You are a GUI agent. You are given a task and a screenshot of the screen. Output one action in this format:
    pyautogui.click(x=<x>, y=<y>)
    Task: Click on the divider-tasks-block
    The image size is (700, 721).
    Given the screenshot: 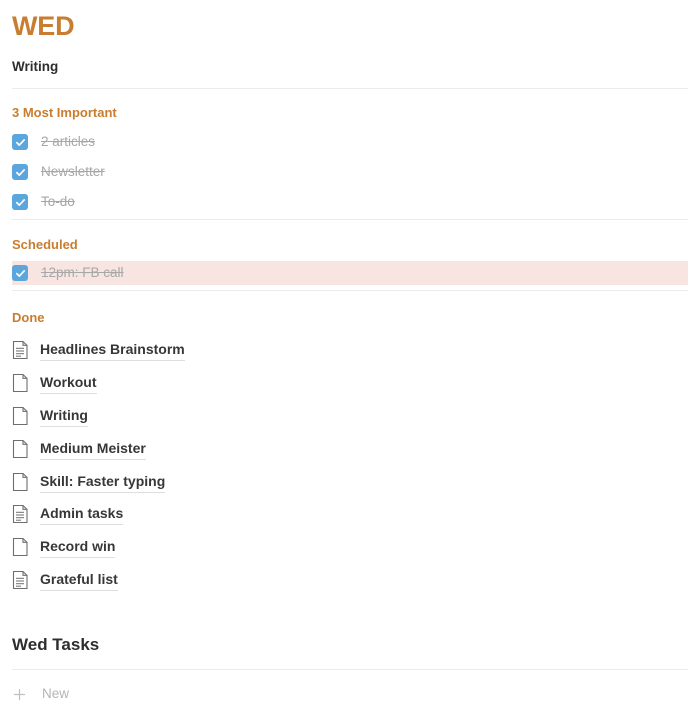 What is the action you would take?
    pyautogui.click(x=350, y=669)
    